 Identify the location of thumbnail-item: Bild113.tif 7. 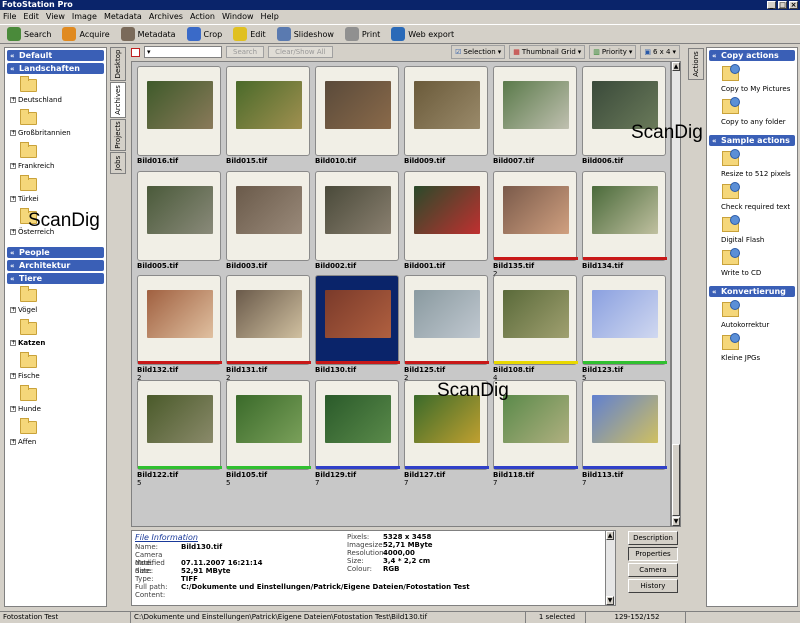
(624, 433).